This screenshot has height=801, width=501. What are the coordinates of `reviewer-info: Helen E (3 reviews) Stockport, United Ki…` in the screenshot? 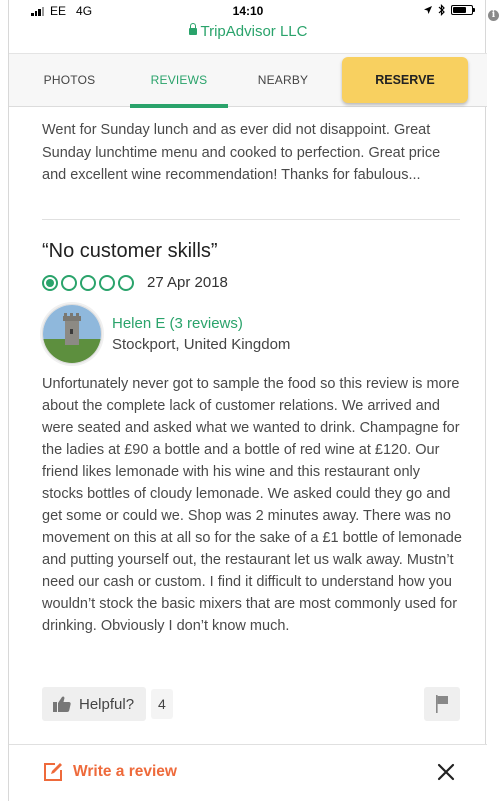 It's located at (201, 334).